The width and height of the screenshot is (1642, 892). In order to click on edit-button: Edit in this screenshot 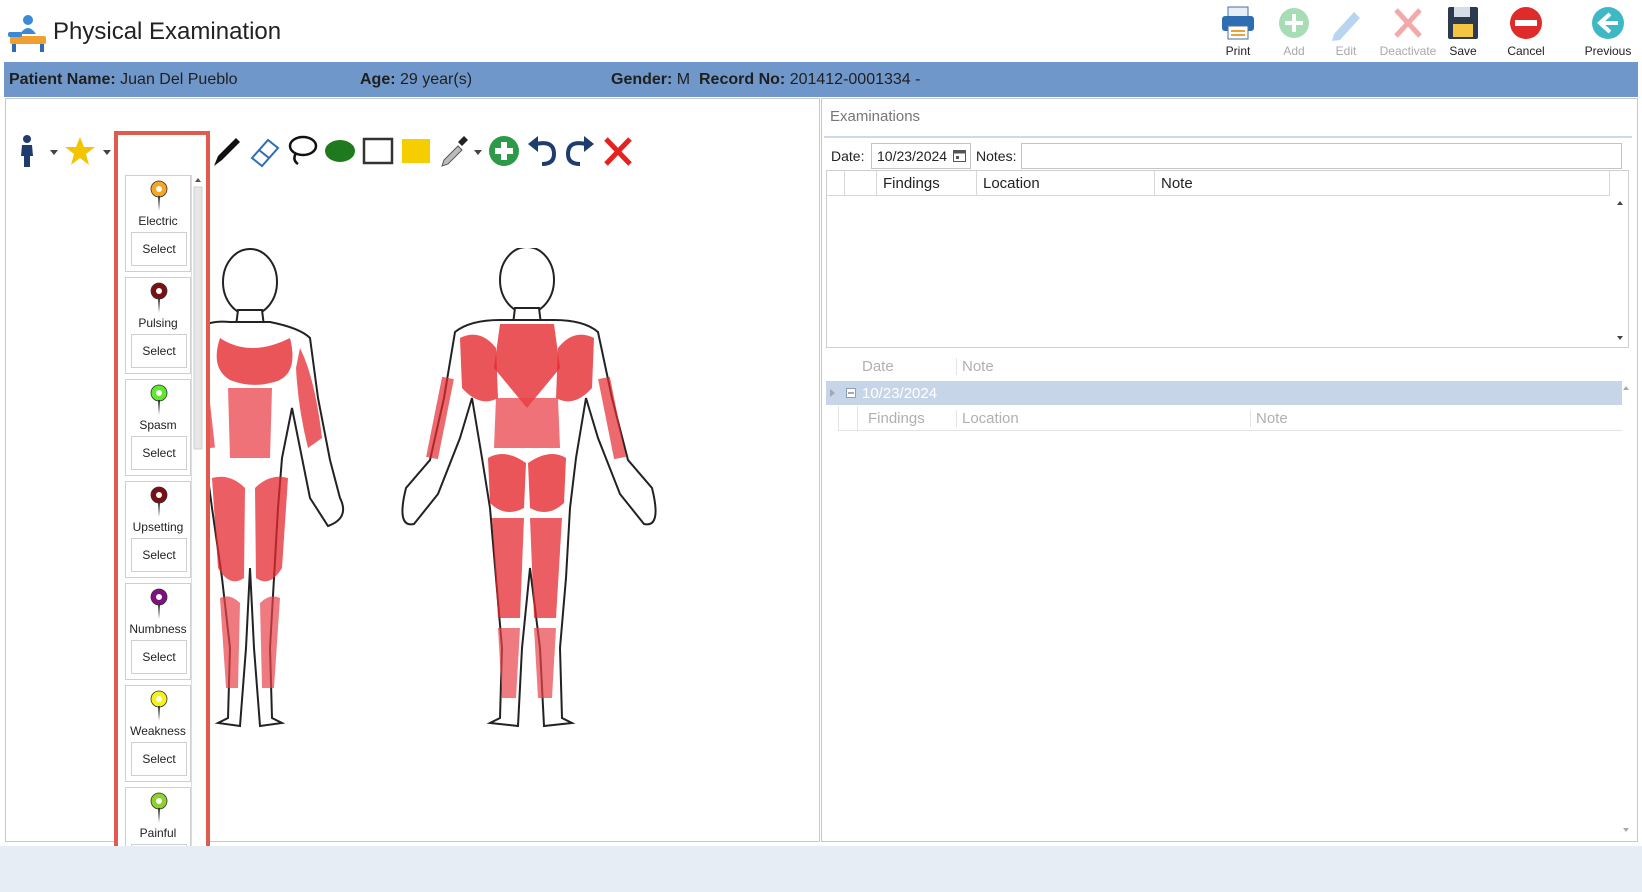, I will do `click(1346, 31)`.